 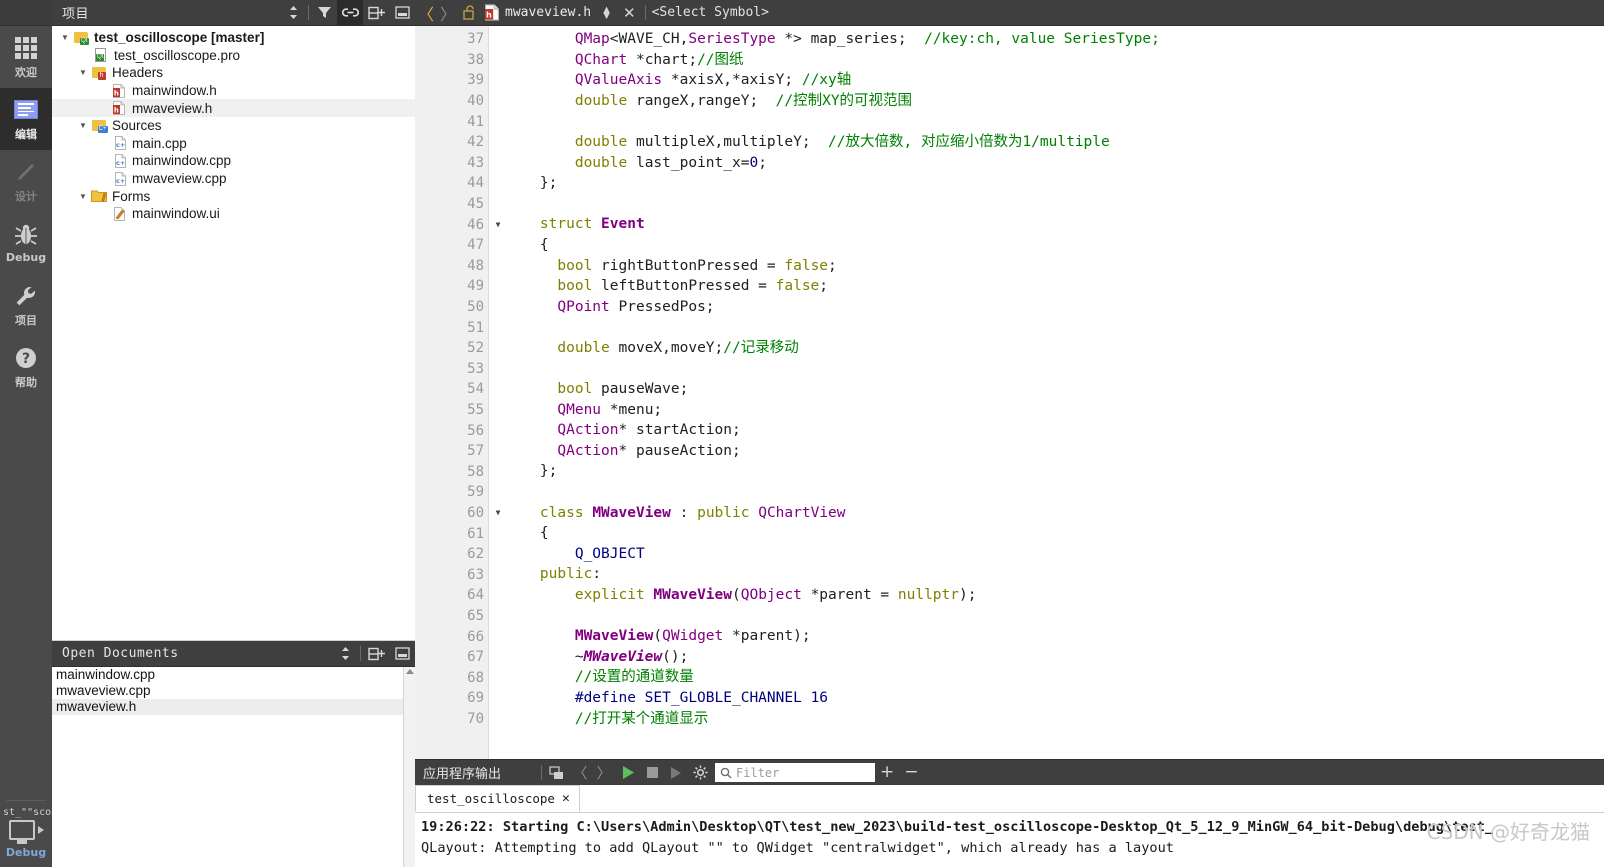 What do you see at coordinates (138, 73) in the screenshot?
I see `tree-label: Headers` at bounding box center [138, 73].